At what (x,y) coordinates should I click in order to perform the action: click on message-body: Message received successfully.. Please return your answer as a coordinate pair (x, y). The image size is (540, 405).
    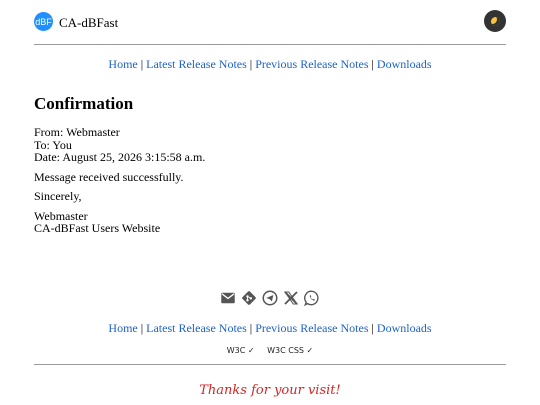
    Looking at the image, I should click on (109, 176).